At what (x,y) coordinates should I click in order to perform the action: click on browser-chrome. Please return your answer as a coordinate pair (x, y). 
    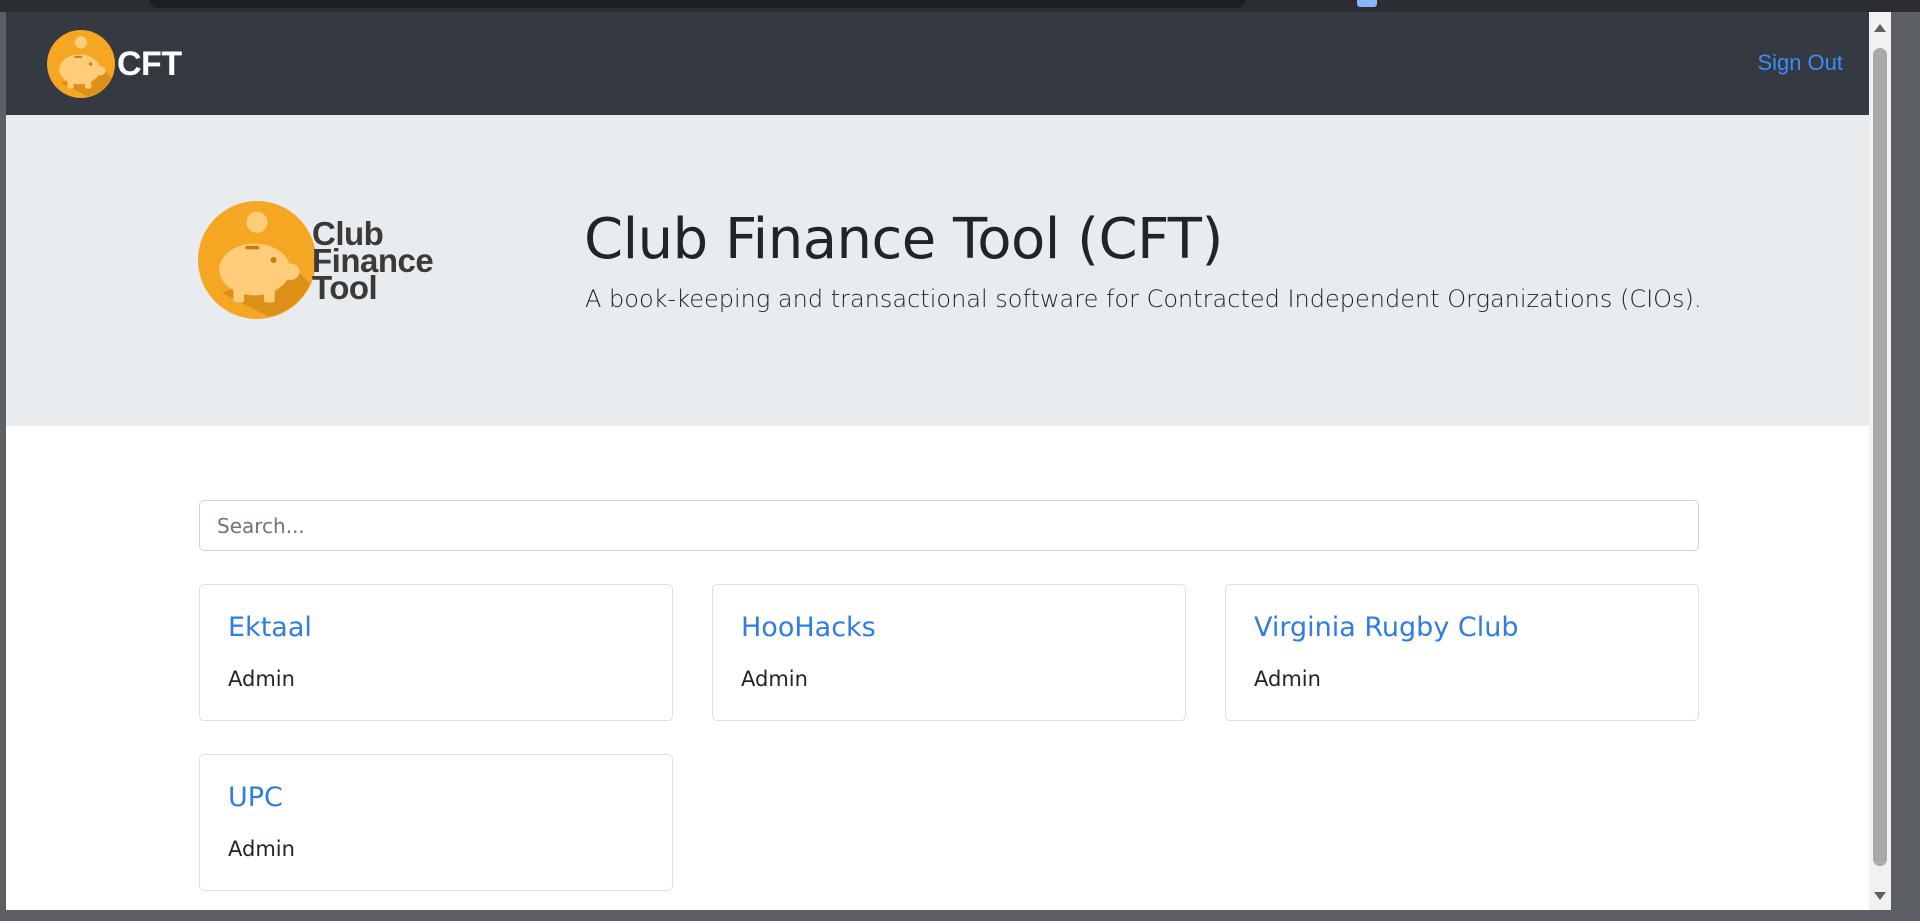
    Looking at the image, I should click on (960, 6).